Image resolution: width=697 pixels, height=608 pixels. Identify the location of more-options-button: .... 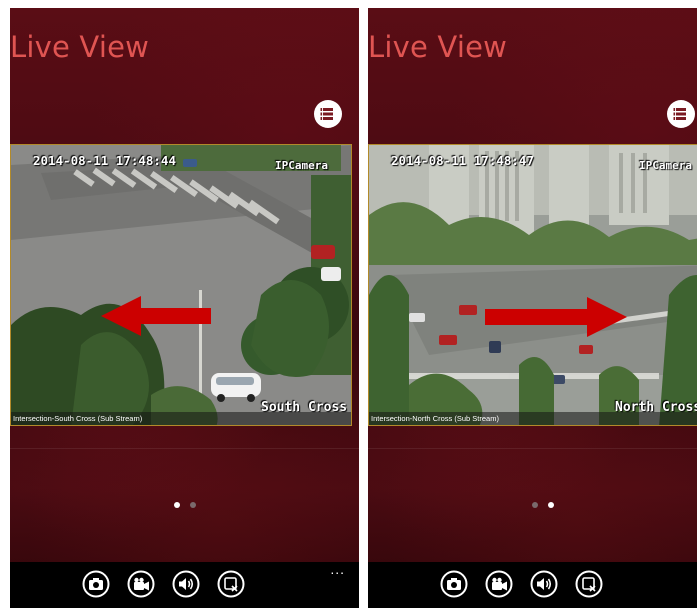
(337, 569).